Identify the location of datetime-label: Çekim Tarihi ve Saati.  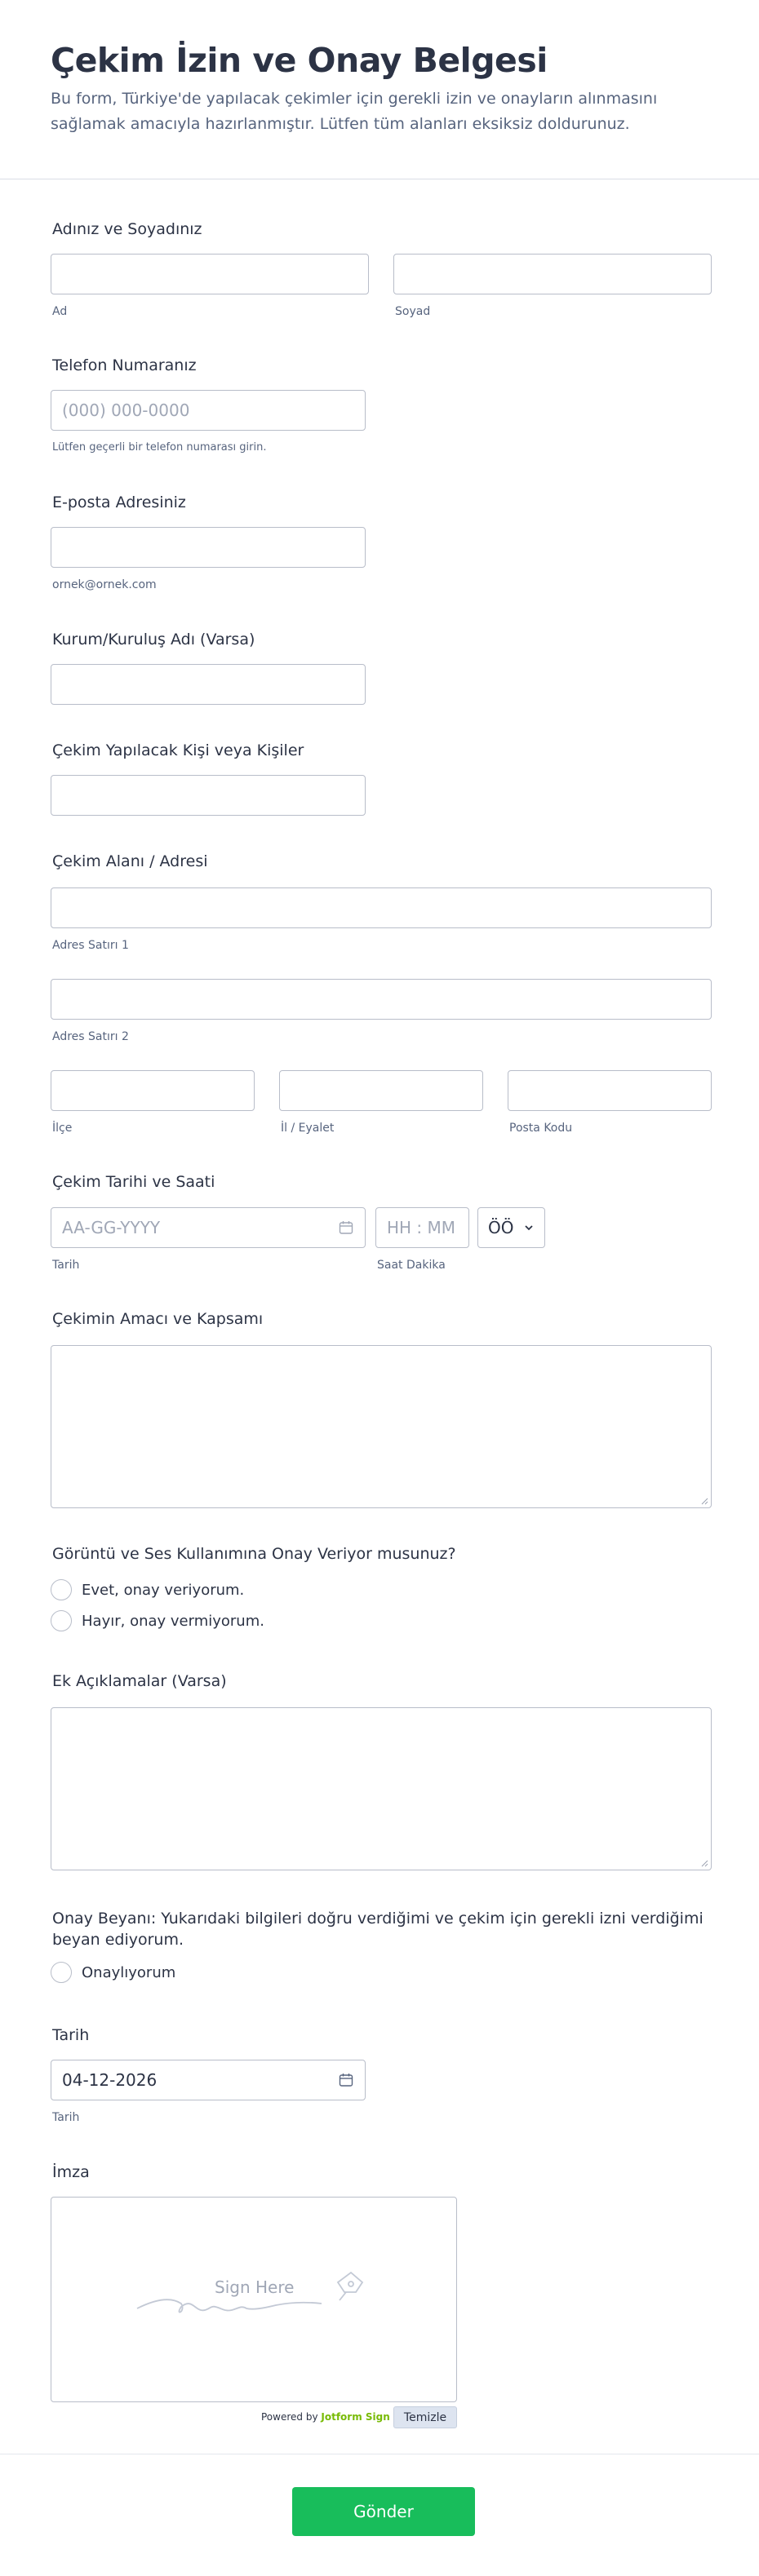
(133, 1182).